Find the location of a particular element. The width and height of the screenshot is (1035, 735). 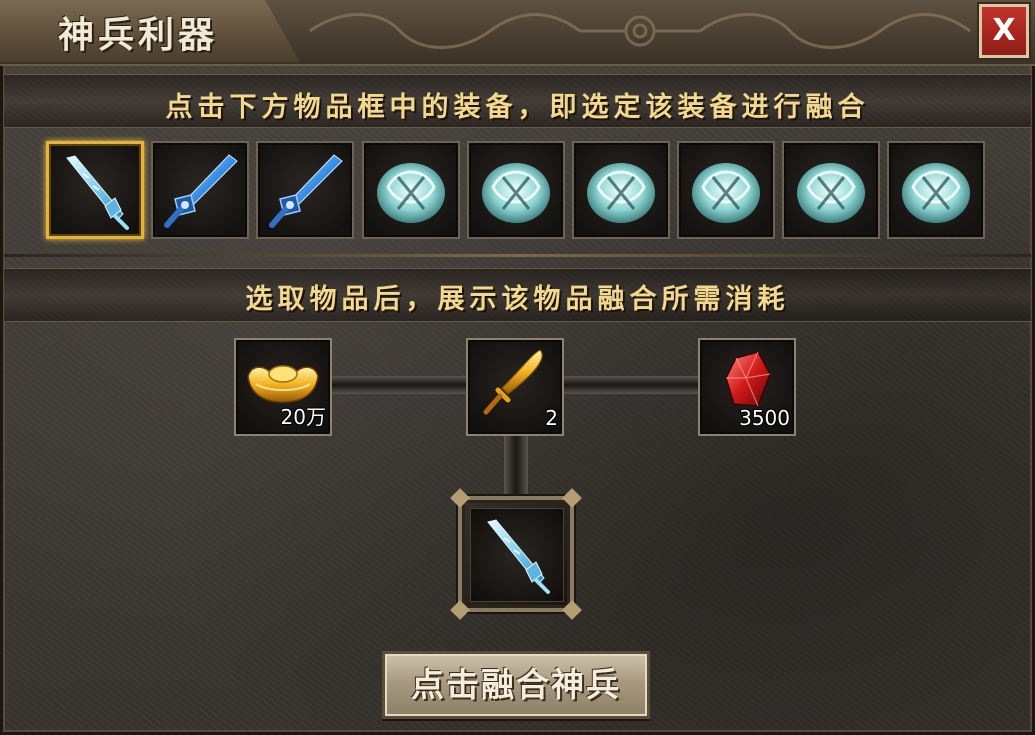

section-divider is located at coordinates (517, 255).